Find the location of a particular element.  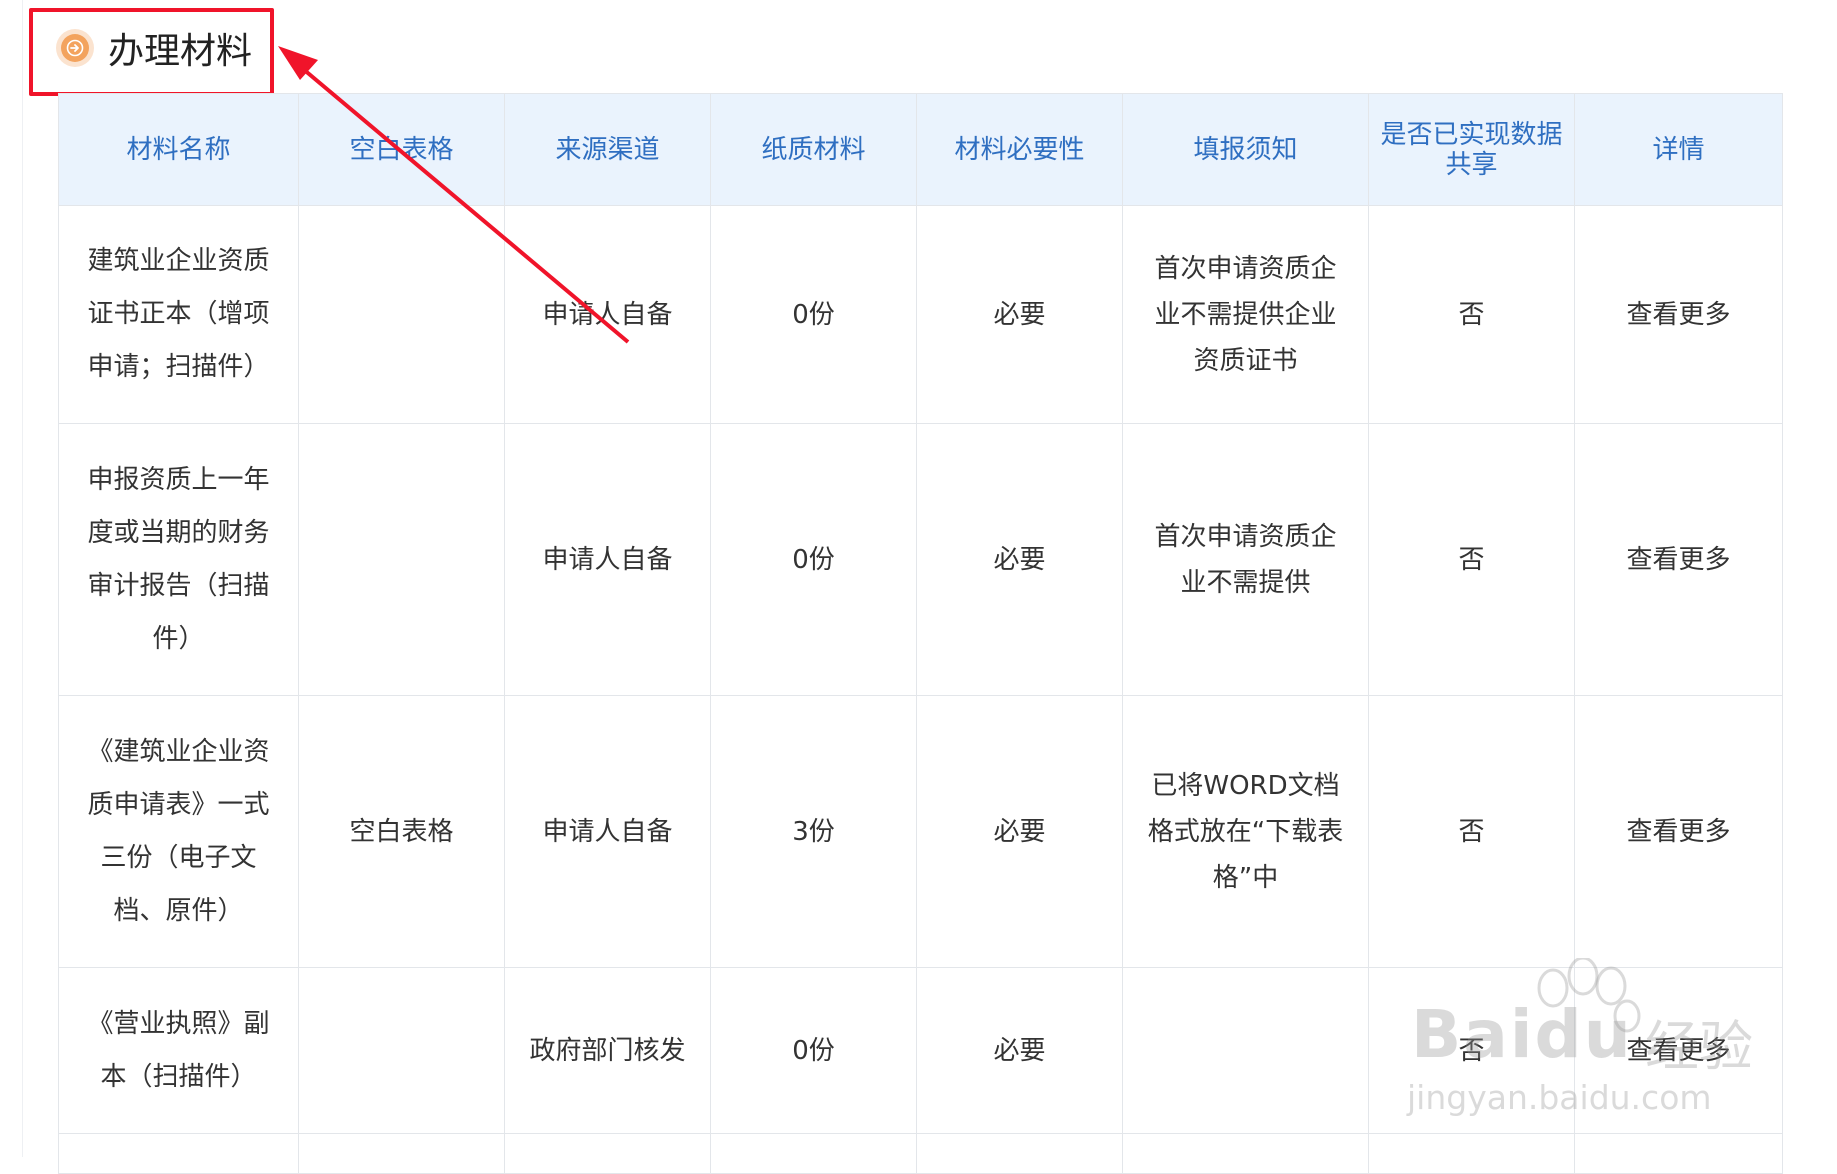

blank-form-link: 空白表格 is located at coordinates (401, 831).